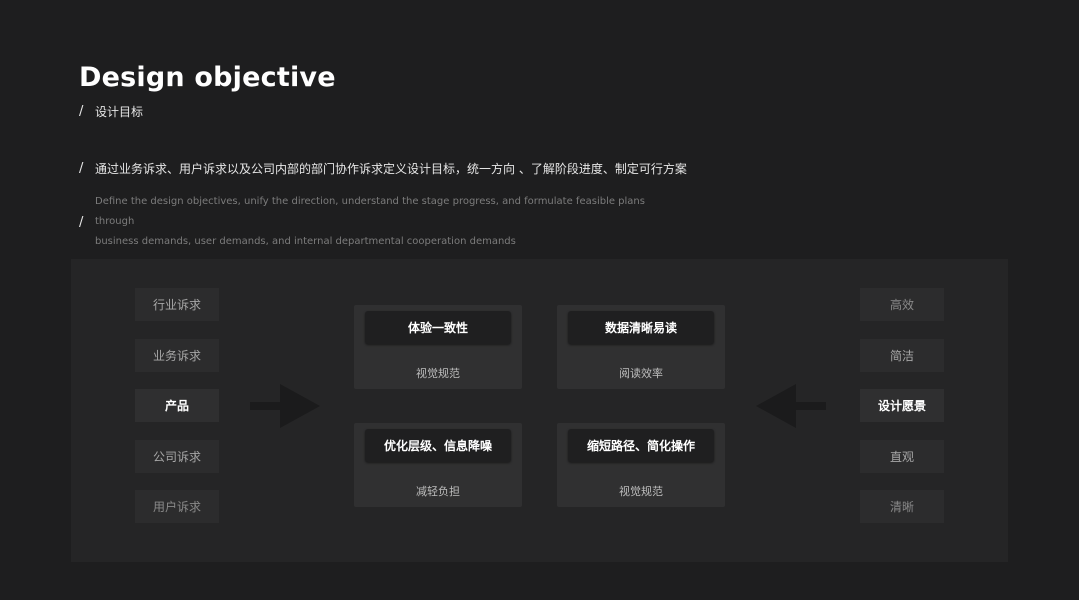 The width and height of the screenshot is (1079, 600). Describe the element at coordinates (641, 327) in the screenshot. I see `card-title: 数据清晰易读` at that location.